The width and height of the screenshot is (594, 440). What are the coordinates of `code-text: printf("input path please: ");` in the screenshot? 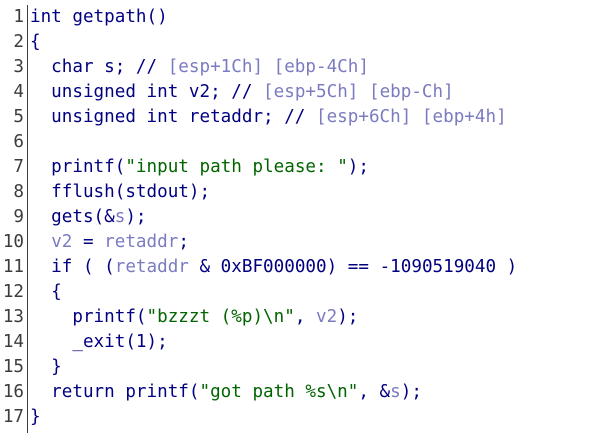 It's located at (199, 167).